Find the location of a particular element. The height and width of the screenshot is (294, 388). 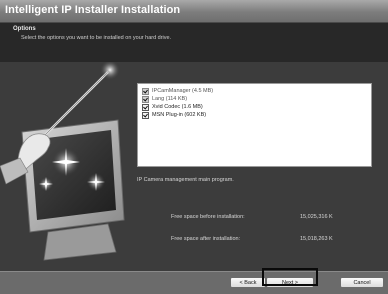

button-bar: < Back Next > Cancel is located at coordinates (194, 282).